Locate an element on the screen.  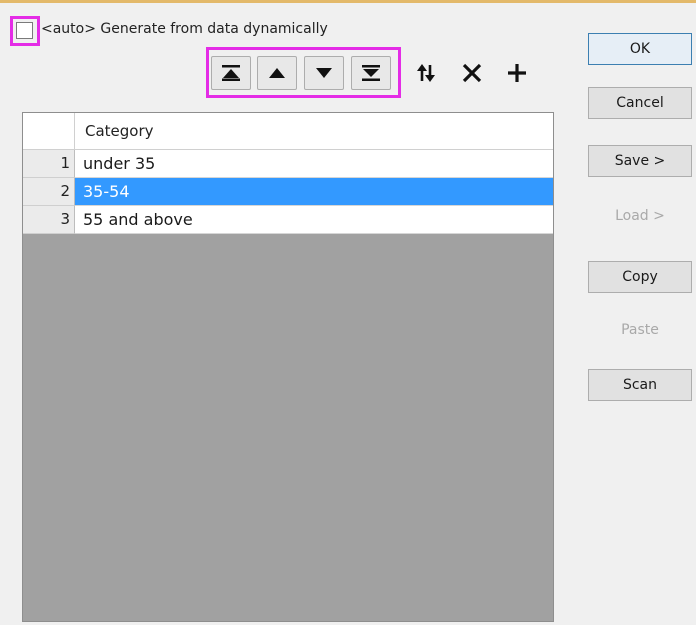
scan-button: Scan is located at coordinates (640, 385).